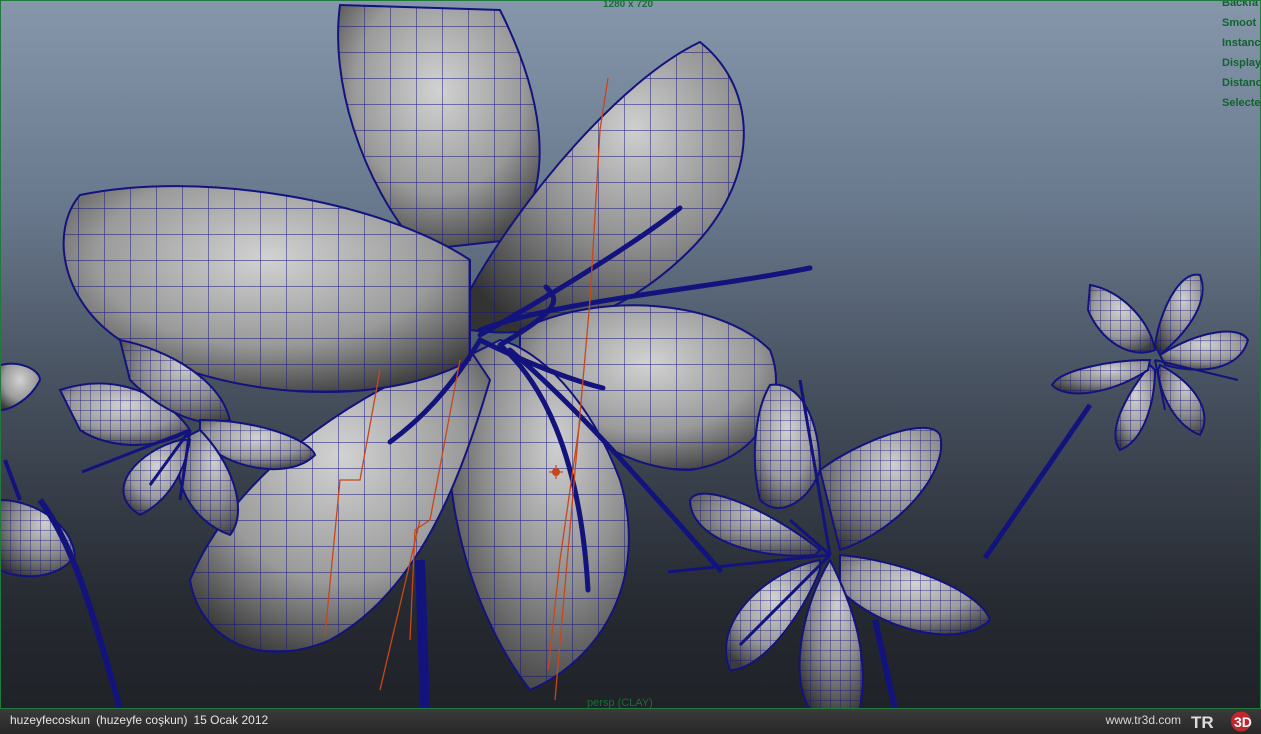 The width and height of the screenshot is (1261, 734). Describe the element at coordinates (50, 720) in the screenshot. I see `author-username: huzeyfecoskun` at that location.